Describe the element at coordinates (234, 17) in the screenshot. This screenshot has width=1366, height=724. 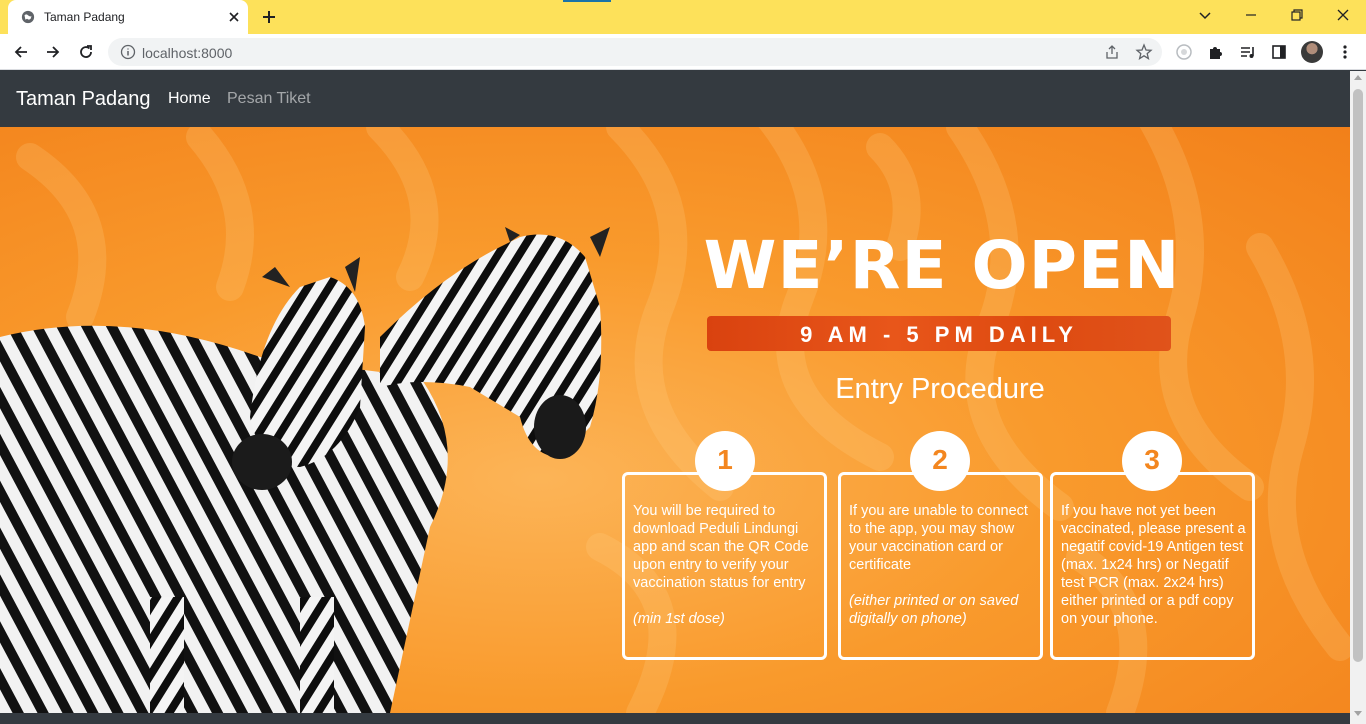
I see `close-tab-icon` at that location.